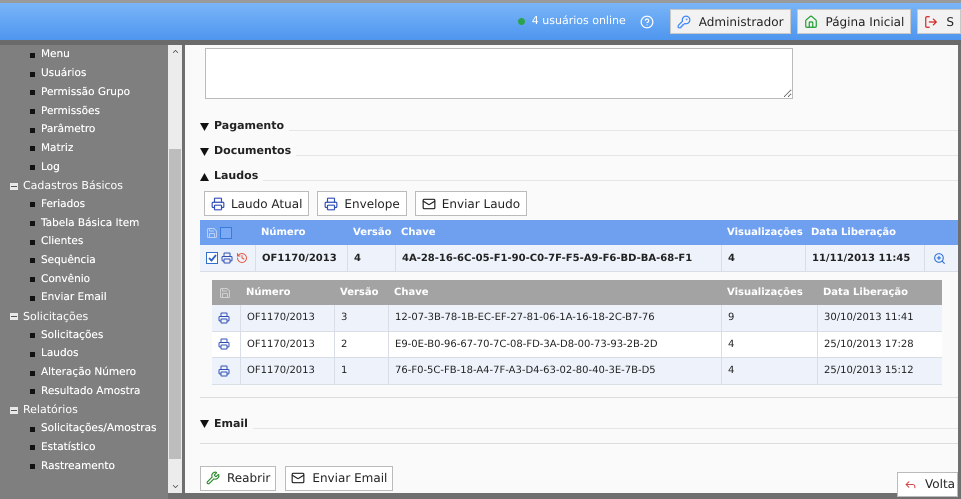 Image resolution: width=961 pixels, height=499 pixels. Describe the element at coordinates (72, 336) in the screenshot. I see `sidebar-item: Solicitações` at that location.